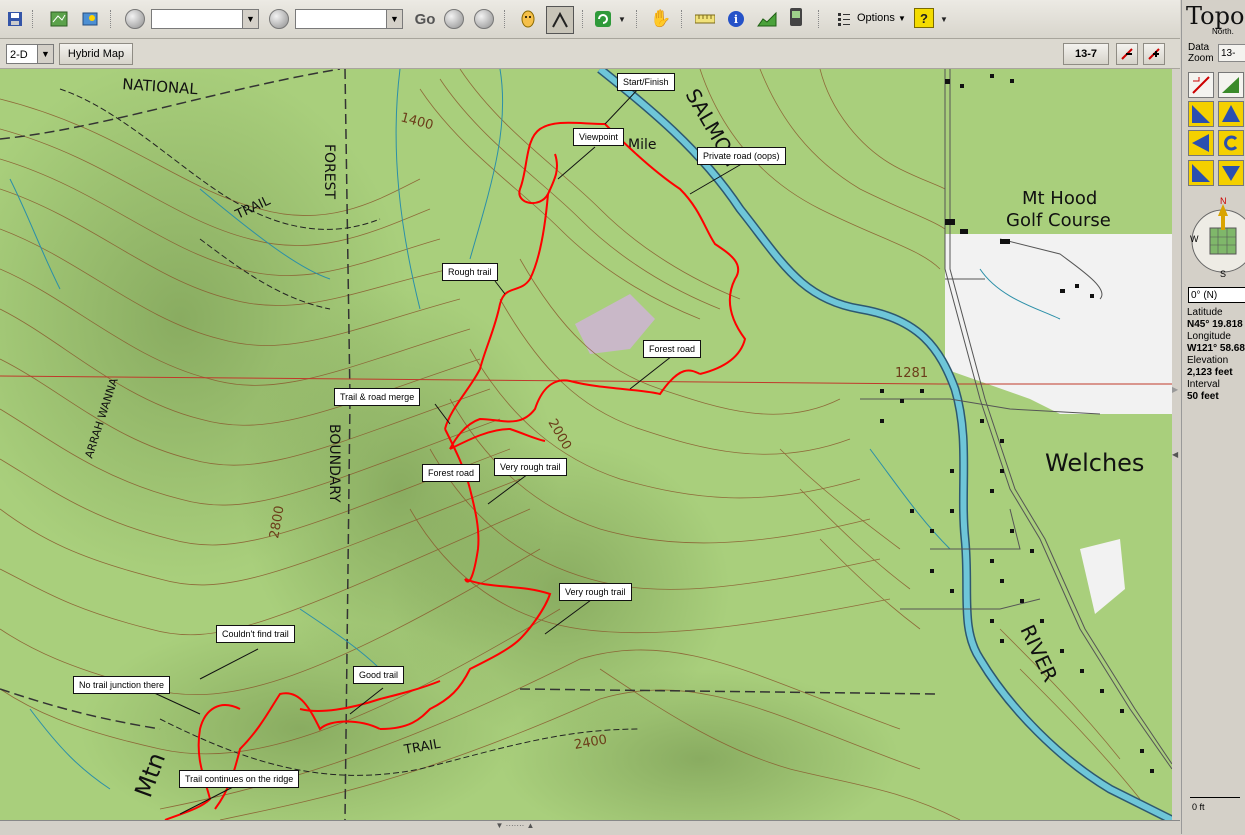  What do you see at coordinates (205, 19) in the screenshot?
I see `location-combo: ▼` at bounding box center [205, 19].